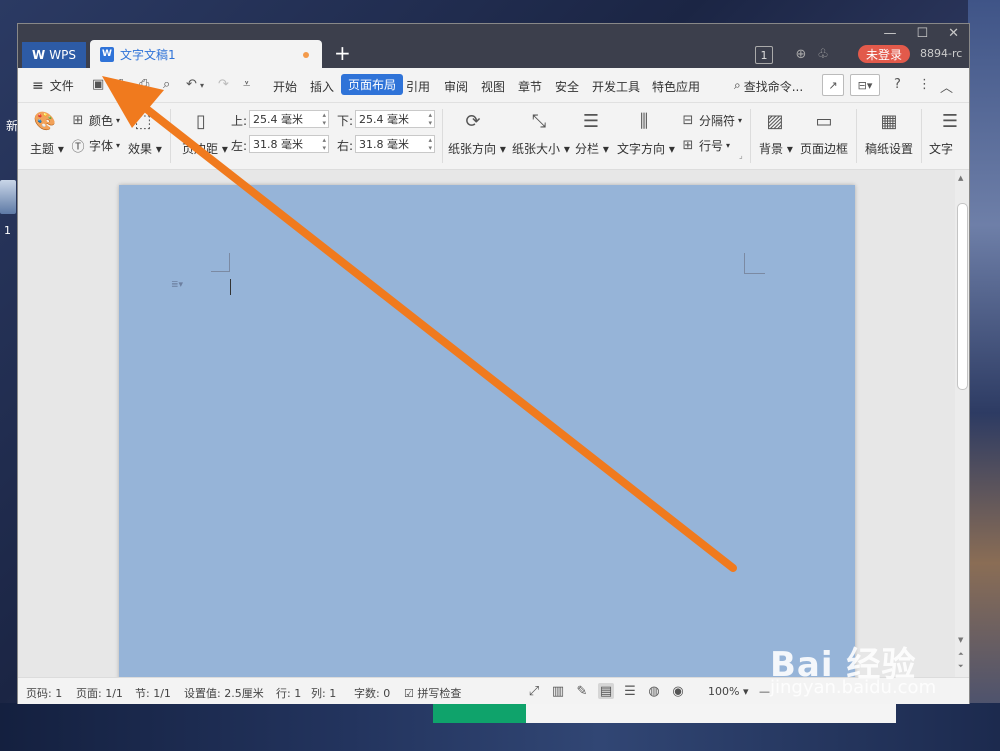 Image resolution: width=1000 pixels, height=751 pixels. I want to click on status-section: 节: 1/1, so click(153, 693).